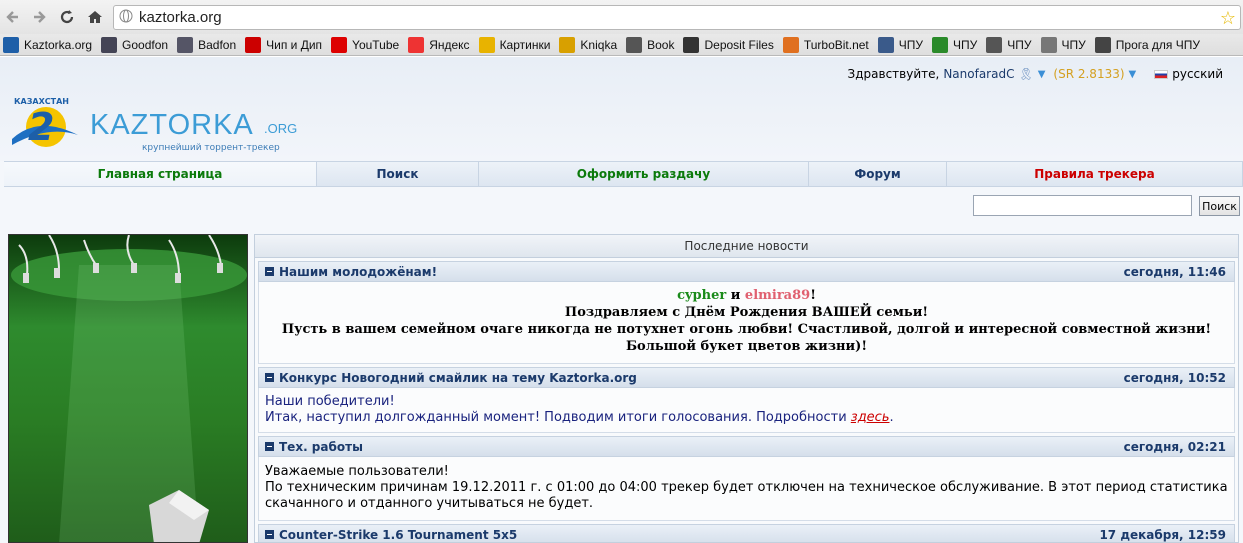 Image resolution: width=1243 pixels, height=543 pixels. I want to click on bookmark-label: TurboBit.net, so click(836, 44).